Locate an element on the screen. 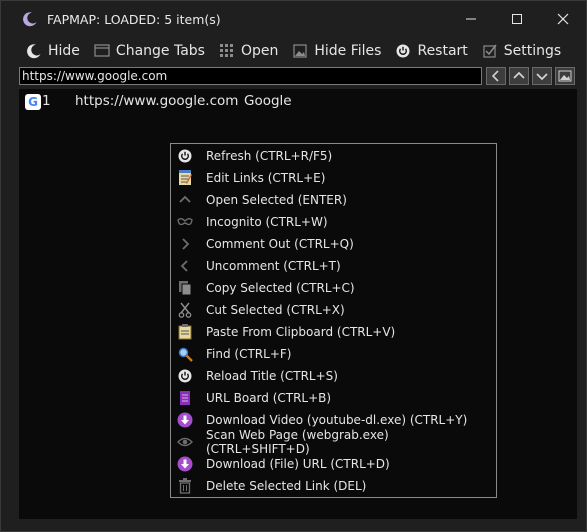  menu-item-download-file-url: Download (File) URL (CTRL+D) is located at coordinates (333, 464).